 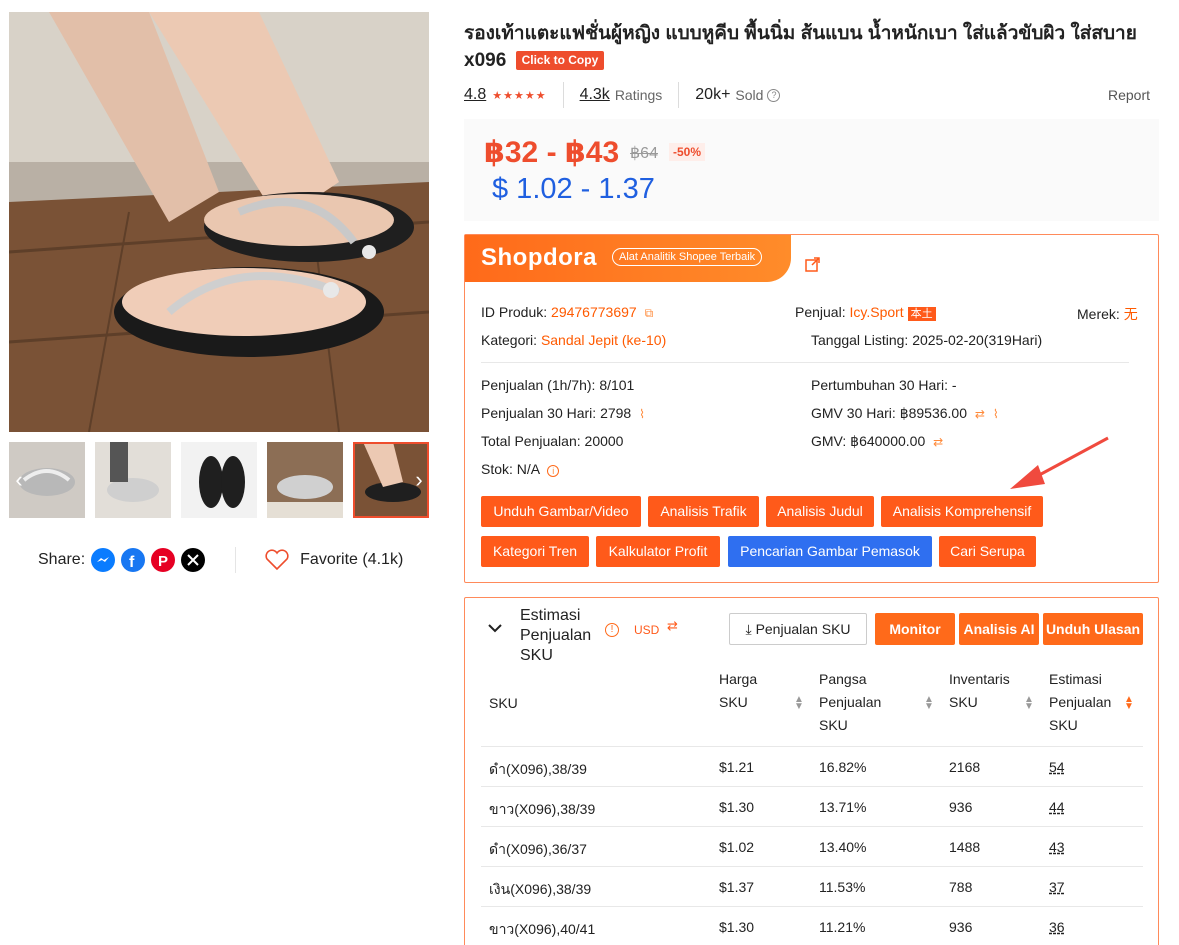 I want to click on profit-calculator-button: Kalkulator Profit, so click(x=658, y=551).